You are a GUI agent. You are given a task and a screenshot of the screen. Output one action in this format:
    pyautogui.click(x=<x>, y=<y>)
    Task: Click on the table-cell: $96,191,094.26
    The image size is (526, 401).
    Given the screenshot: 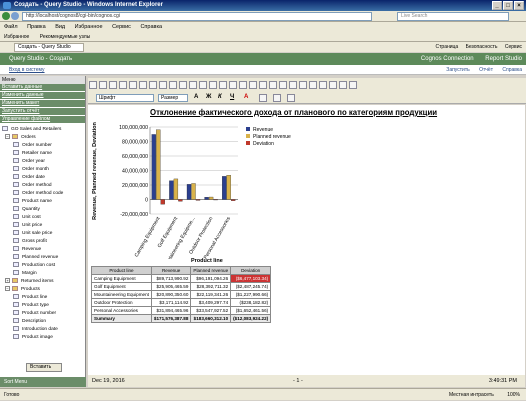 What is the action you would take?
    pyautogui.click(x=211, y=278)
    